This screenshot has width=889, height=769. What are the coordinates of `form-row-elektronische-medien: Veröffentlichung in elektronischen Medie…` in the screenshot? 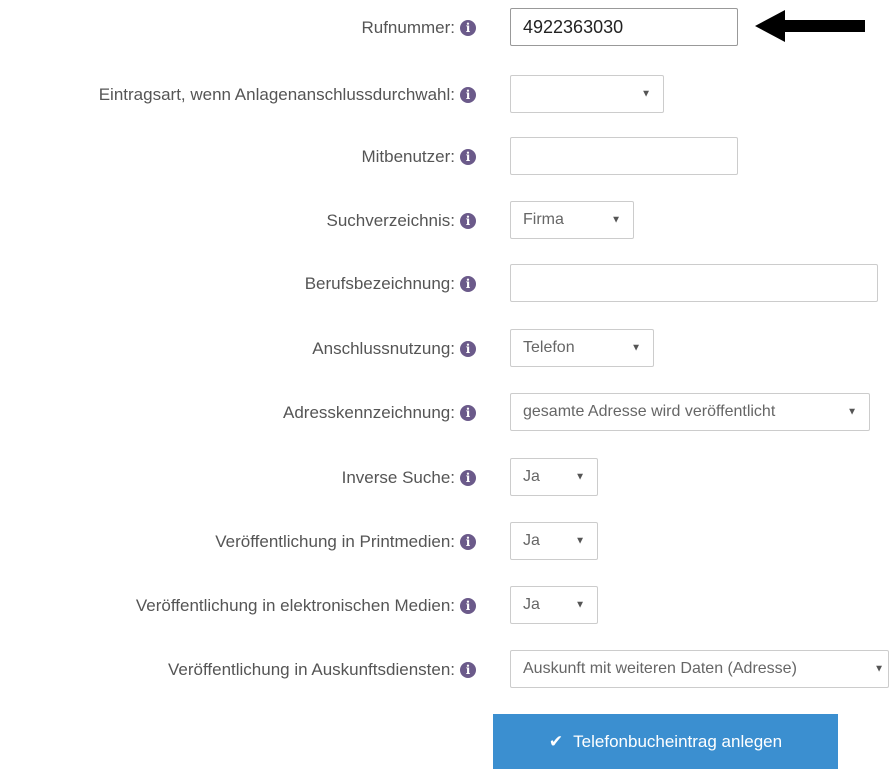 It's located at (444, 606).